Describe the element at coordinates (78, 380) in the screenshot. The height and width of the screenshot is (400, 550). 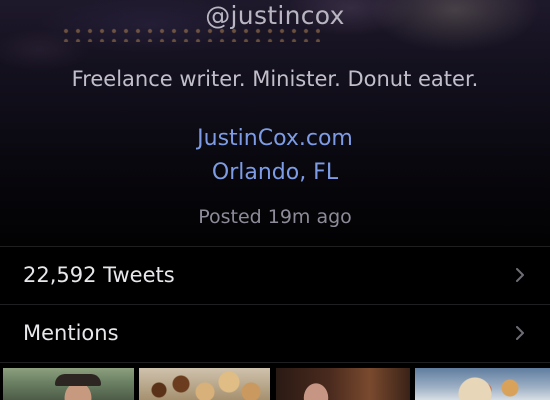
I see `thumbnail-detail` at that location.